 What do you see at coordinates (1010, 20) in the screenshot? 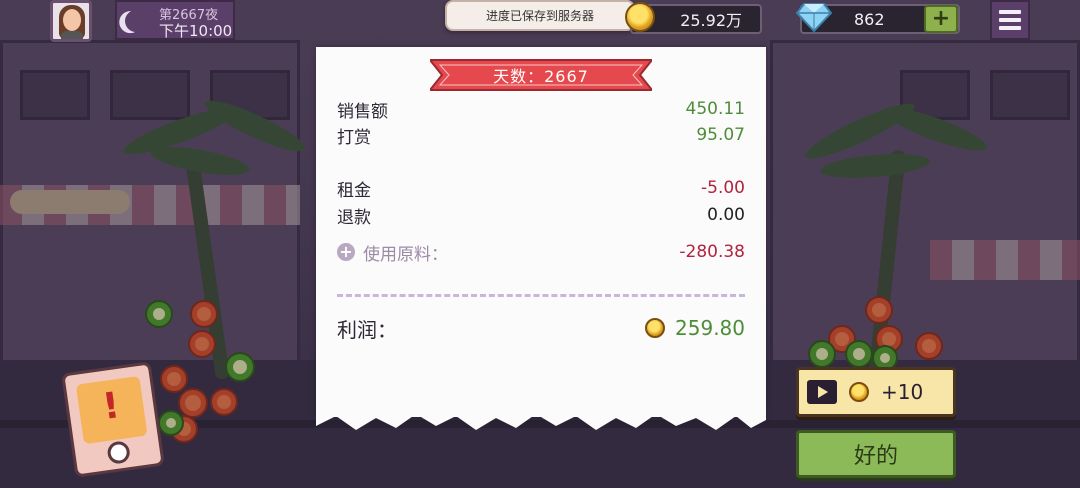
I see `menu-button` at bounding box center [1010, 20].